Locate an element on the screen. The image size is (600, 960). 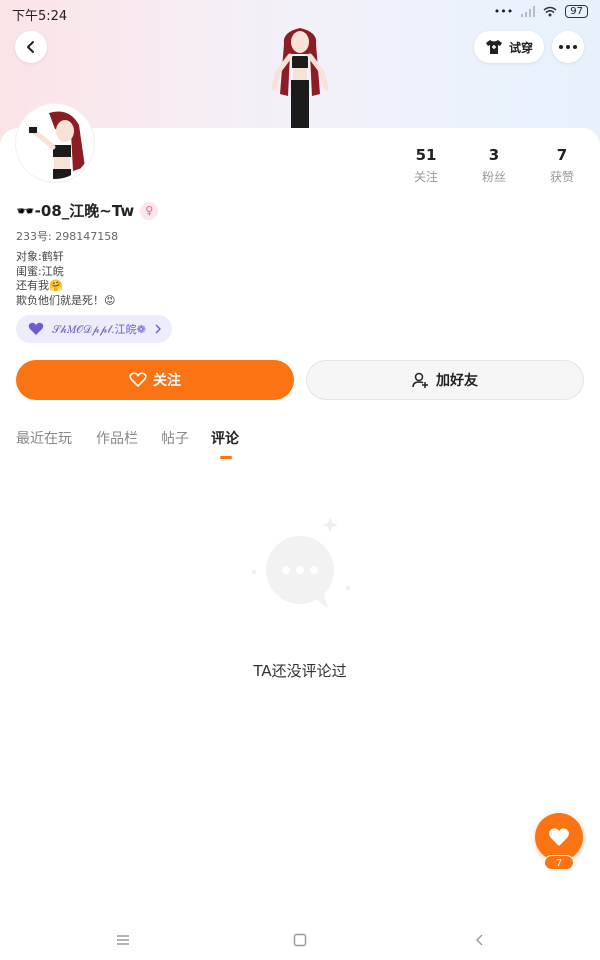
menu-icon is located at coordinates (123, 940).